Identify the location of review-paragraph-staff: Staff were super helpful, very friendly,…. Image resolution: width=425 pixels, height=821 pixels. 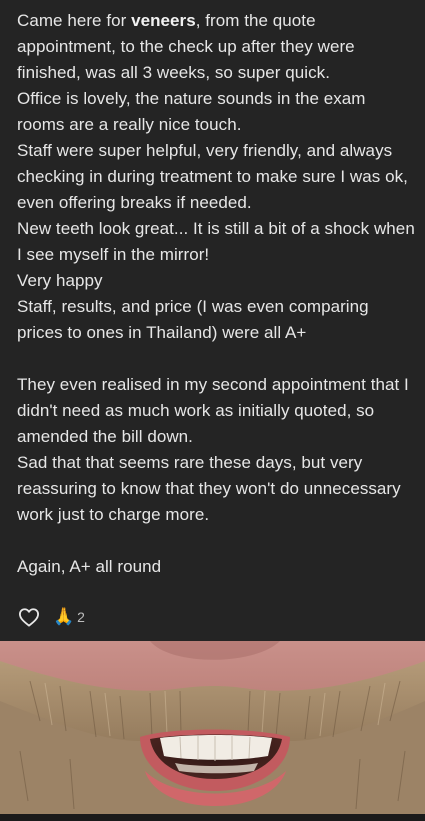
(212, 176).